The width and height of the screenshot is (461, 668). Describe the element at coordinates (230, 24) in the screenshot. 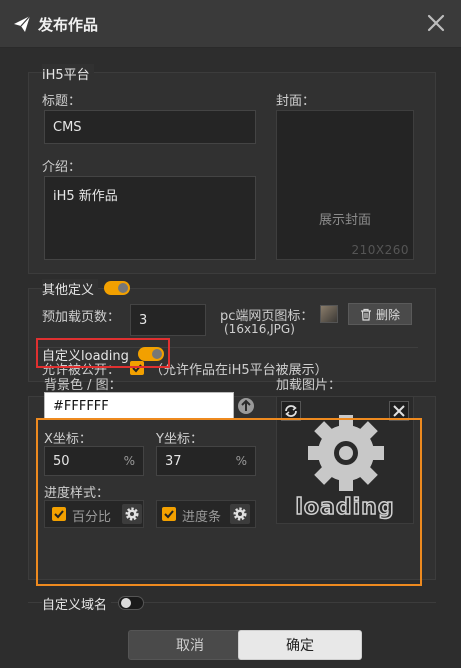

I see `dialog-titlebar: 发布作品` at that location.